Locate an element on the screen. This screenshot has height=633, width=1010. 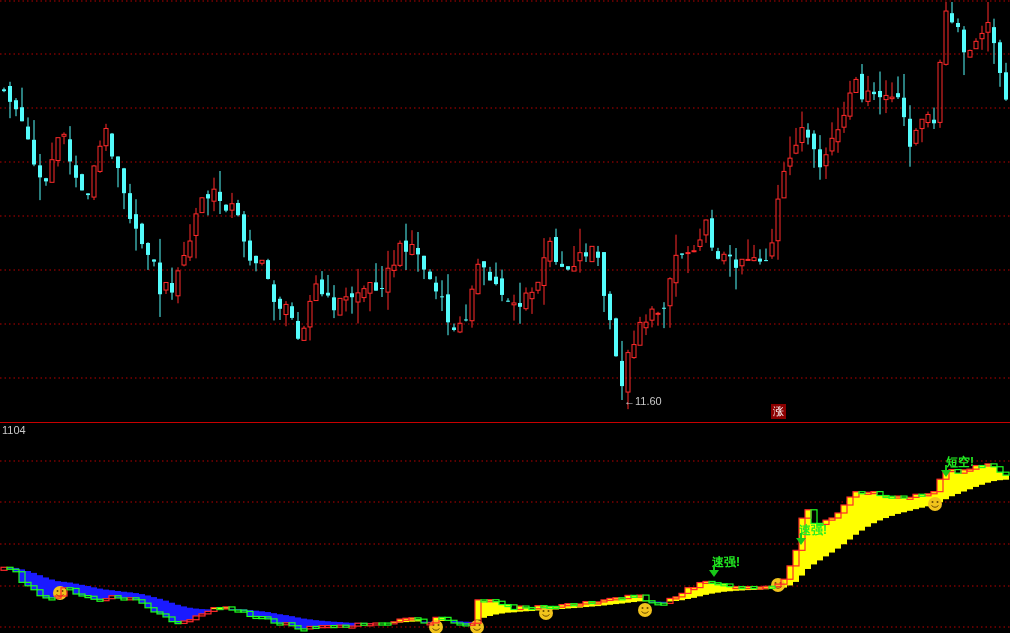
rise-badge: 涨 is located at coordinates (778, 411).